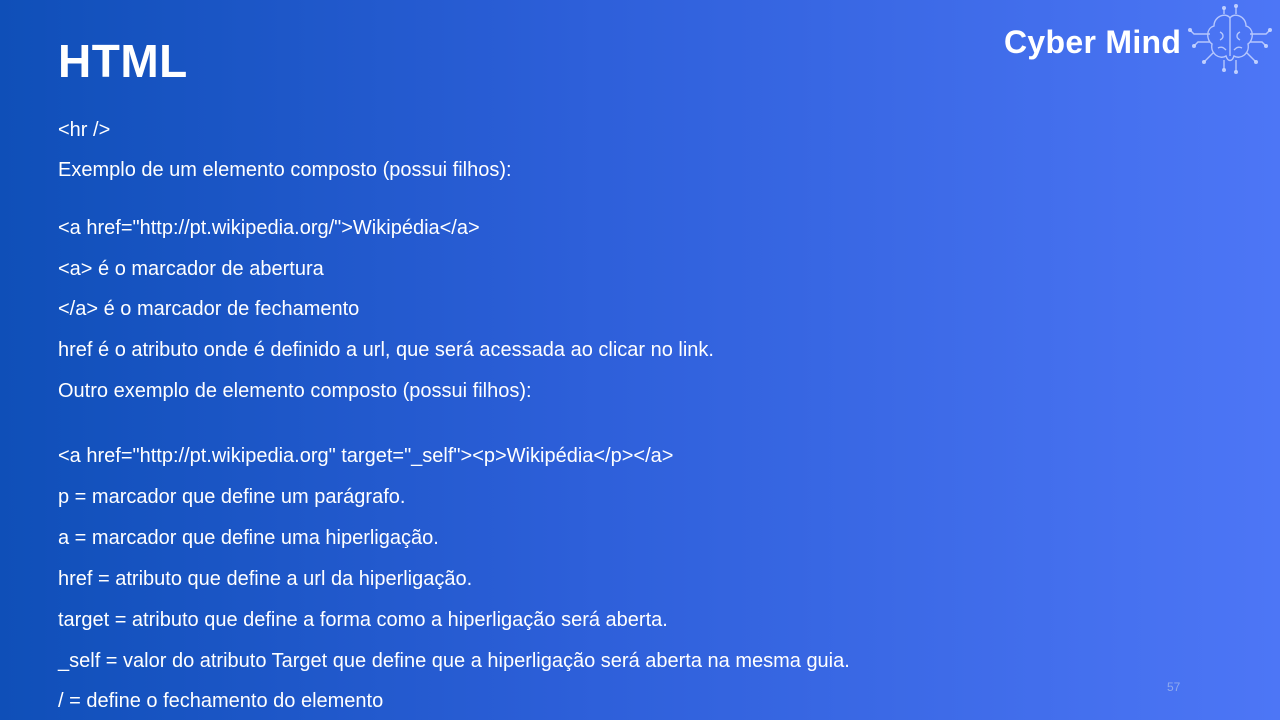  Describe the element at coordinates (221, 701) in the screenshot. I see `text-line-slash-definition: / = define o fechamento do elemento` at that location.